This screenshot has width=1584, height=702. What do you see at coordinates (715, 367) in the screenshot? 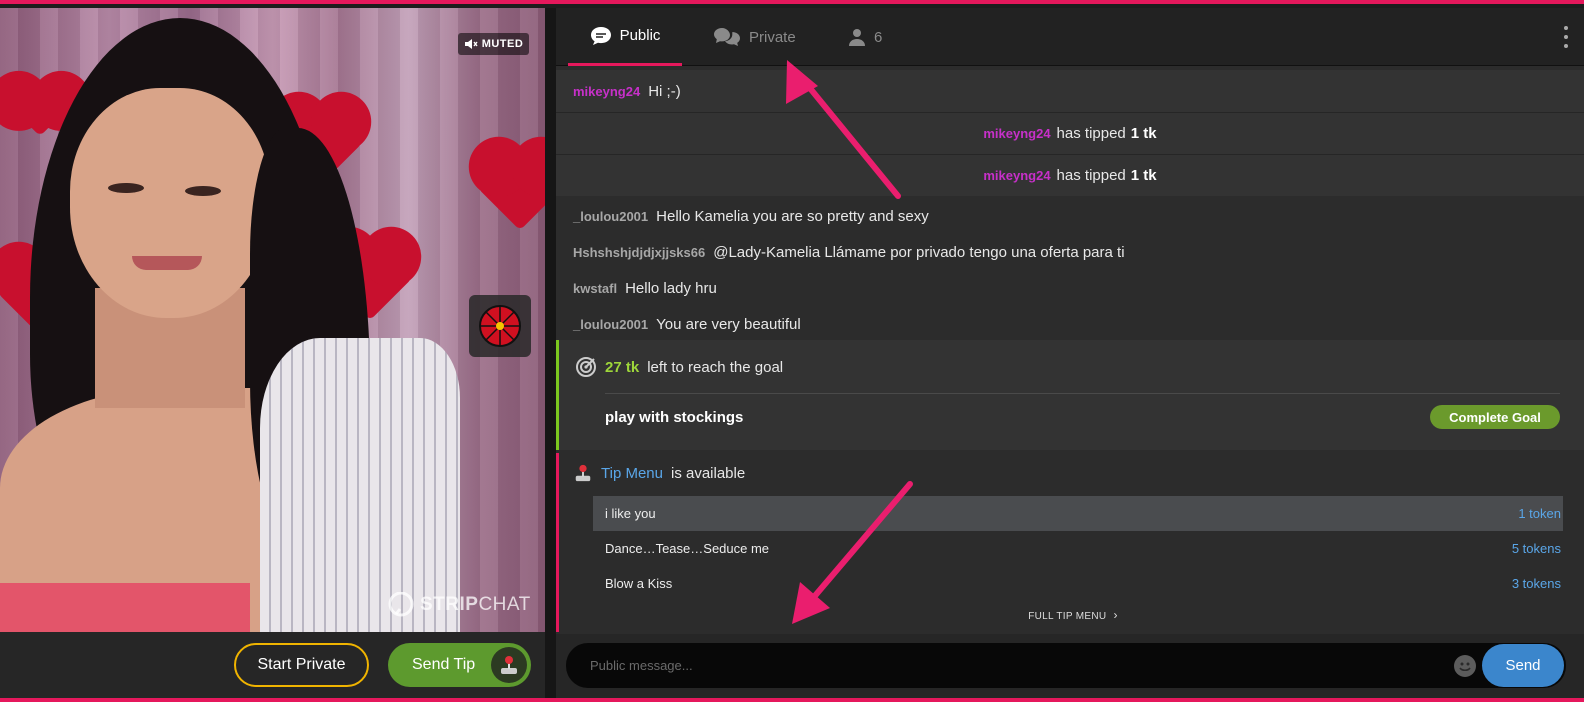
I see `goal-left-text: left to reach the goal` at bounding box center [715, 367].